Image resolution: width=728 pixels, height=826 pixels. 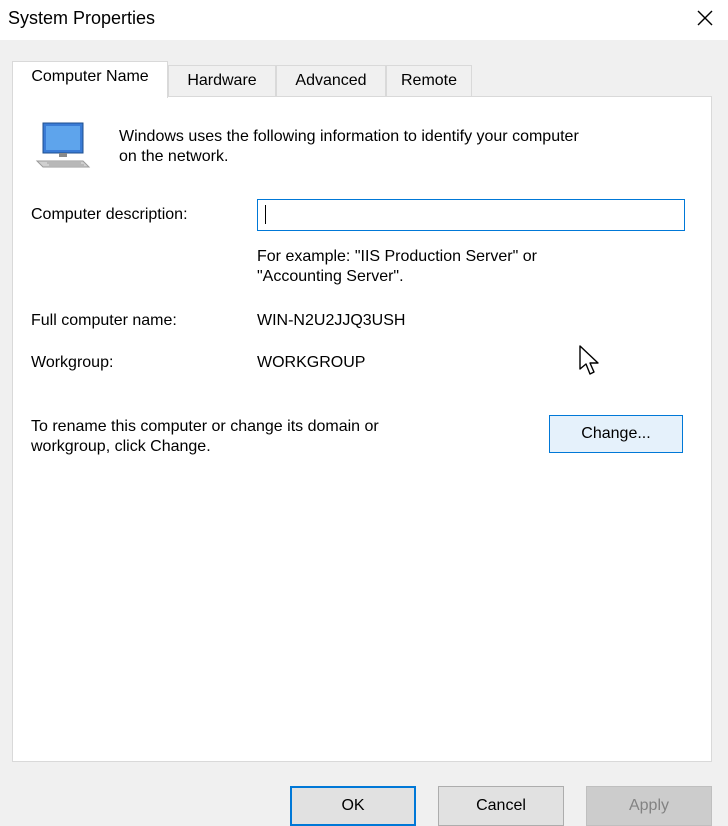 What do you see at coordinates (311, 362) in the screenshot?
I see `workgroup-value: WORKGROUP` at bounding box center [311, 362].